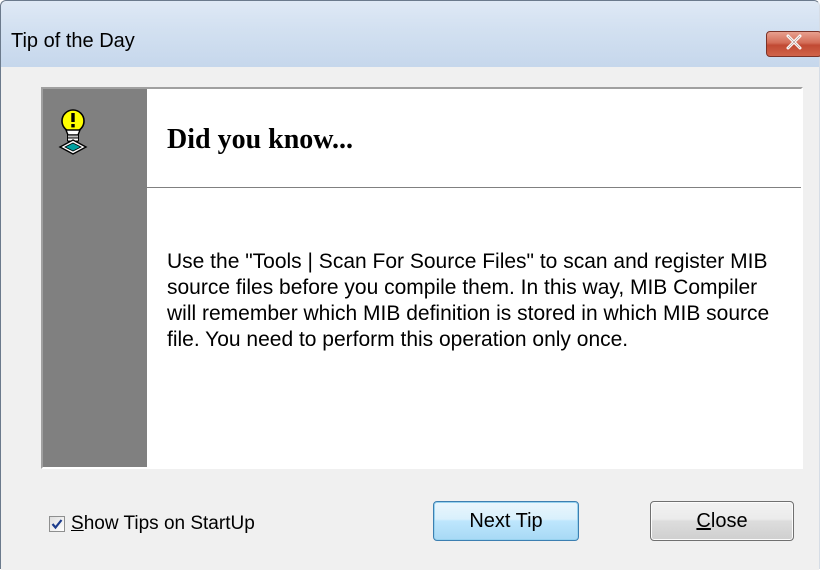 This screenshot has height=570, width=820. I want to click on close-label-rest: lose, so click(729, 520).